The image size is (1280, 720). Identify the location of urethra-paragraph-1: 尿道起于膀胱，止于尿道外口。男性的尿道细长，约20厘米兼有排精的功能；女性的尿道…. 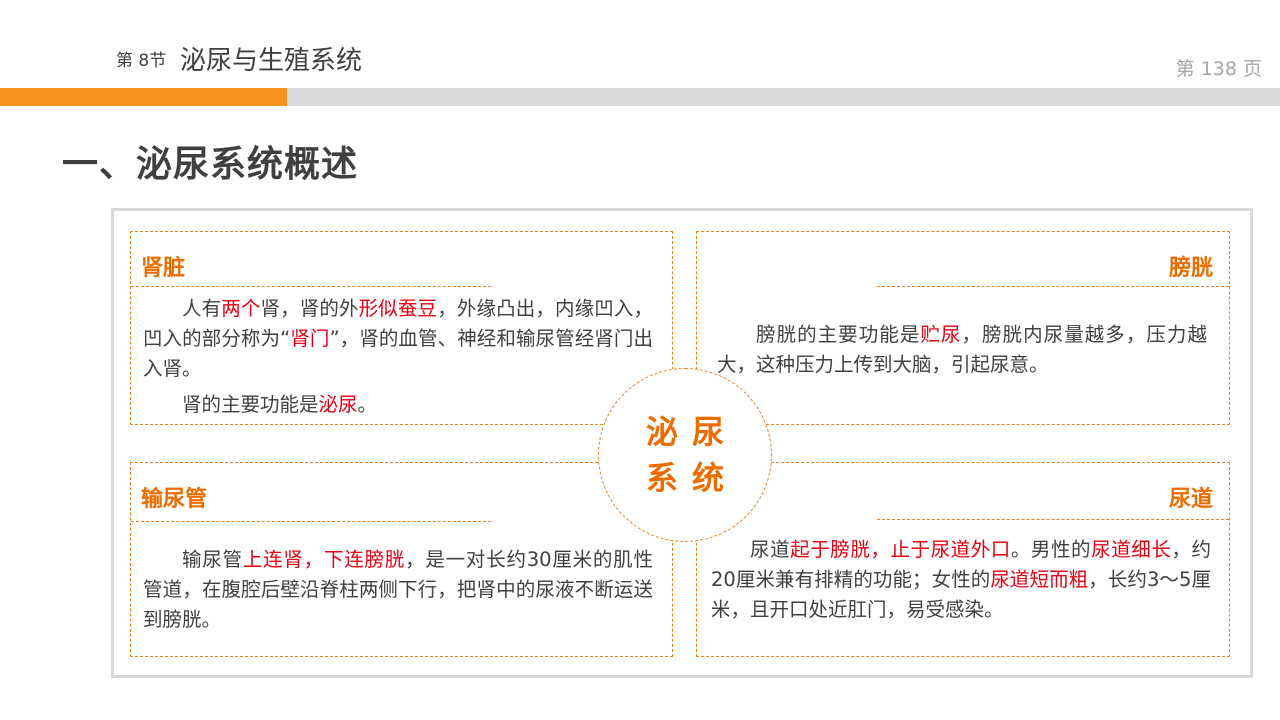
(961, 579).